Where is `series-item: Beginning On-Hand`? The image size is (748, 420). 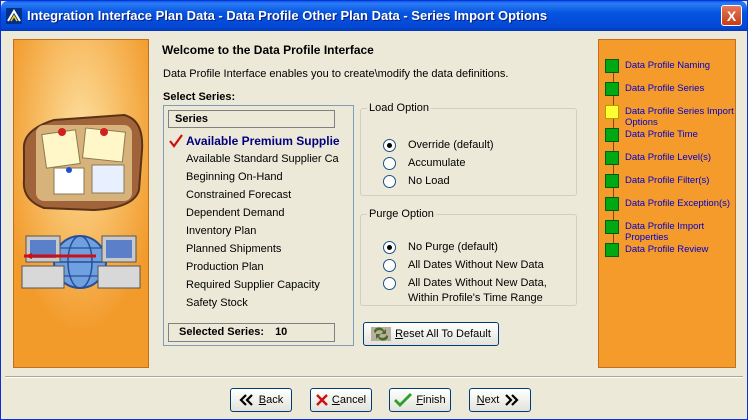
series-item: Beginning On-Hand is located at coordinates (259, 177).